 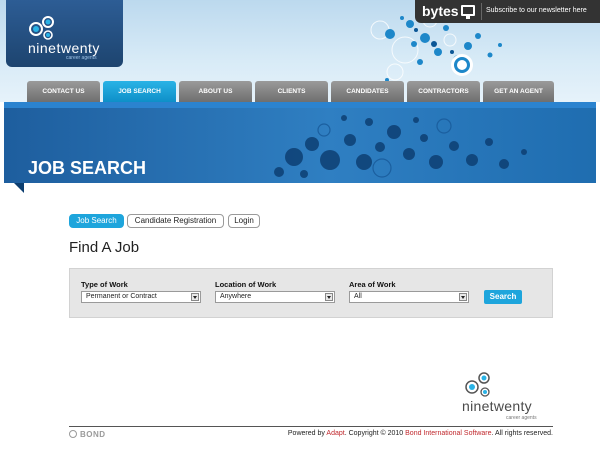 I want to click on tab-candidate-registration: Candidate Registration, so click(x=175, y=221).